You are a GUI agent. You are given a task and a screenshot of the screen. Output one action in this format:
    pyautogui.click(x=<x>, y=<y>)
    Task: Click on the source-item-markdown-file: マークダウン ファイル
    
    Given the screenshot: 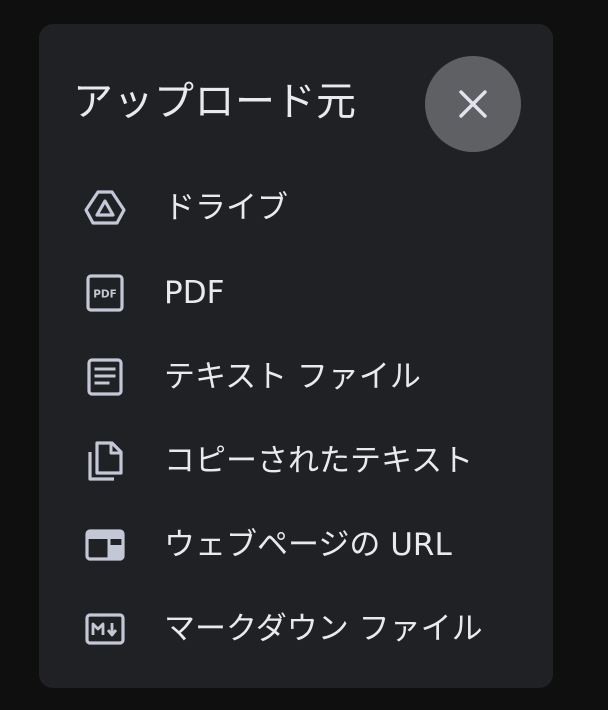 What is the action you would take?
    pyautogui.click(x=296, y=629)
    